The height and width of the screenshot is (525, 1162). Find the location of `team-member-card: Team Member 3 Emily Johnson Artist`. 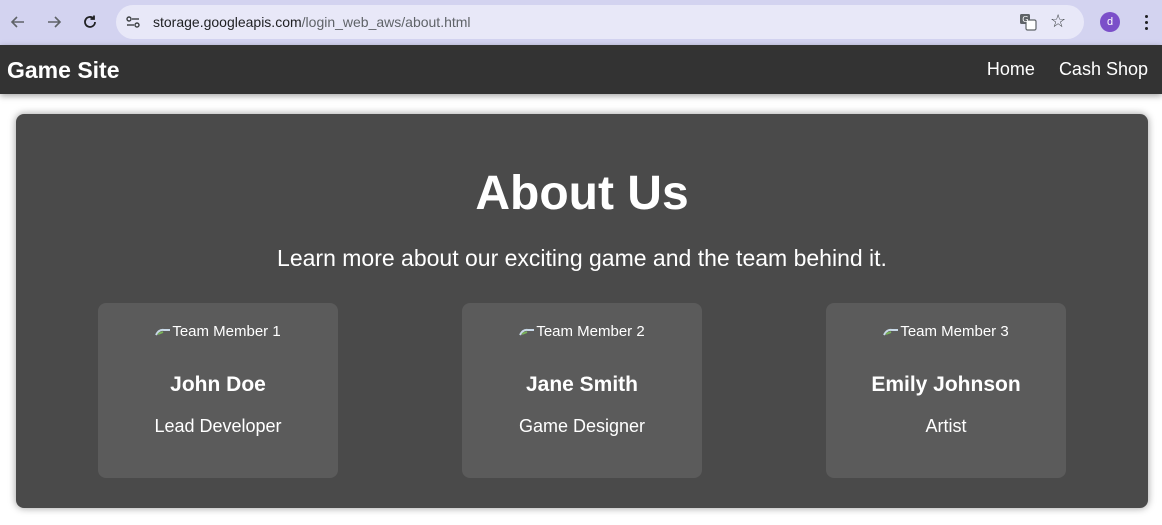

team-member-card: Team Member 3 Emily Johnson Artist is located at coordinates (946, 390).